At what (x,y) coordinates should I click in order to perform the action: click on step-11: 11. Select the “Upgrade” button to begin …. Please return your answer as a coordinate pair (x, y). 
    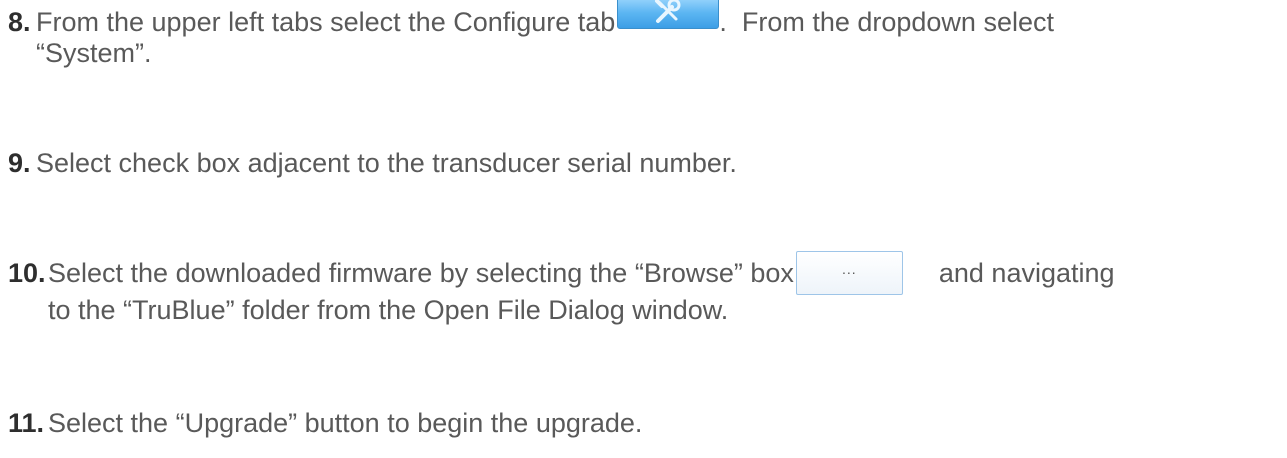
    Looking at the image, I should click on (643, 423).